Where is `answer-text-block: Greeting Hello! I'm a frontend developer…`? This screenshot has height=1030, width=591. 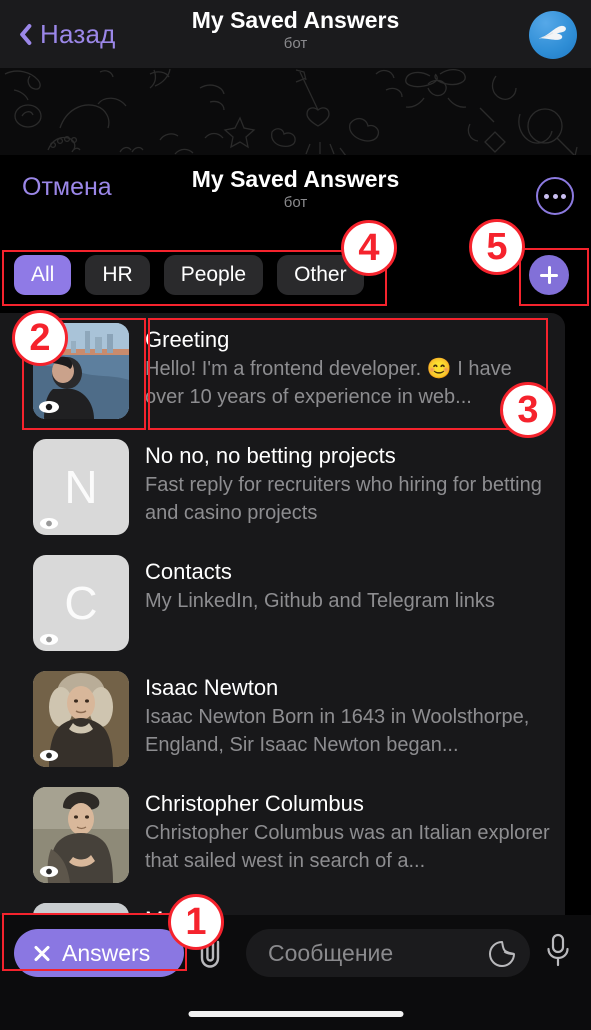
answer-text-block: Greeting Hello! I'm a frontend developer… is located at coordinates (347, 367).